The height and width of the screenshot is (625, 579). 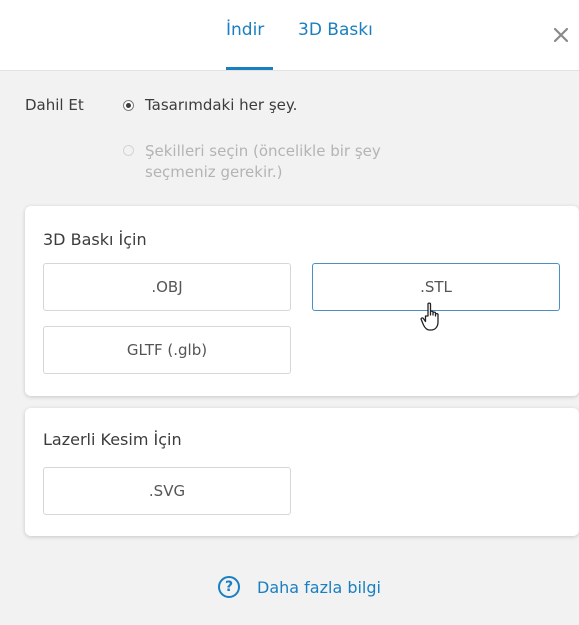 I want to click on tab-3d-print: 3D Baskı, so click(x=335, y=30).